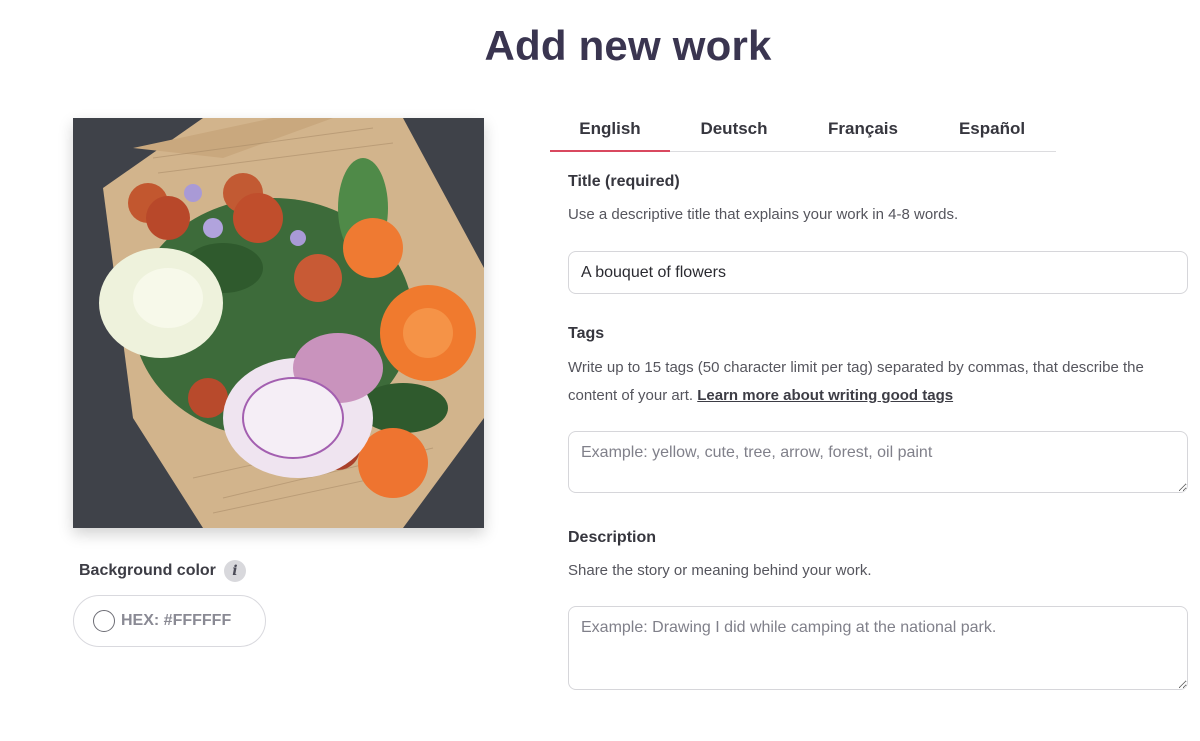 The height and width of the screenshot is (741, 1200). Describe the element at coordinates (234, 571) in the screenshot. I see `info-icon: i` at that location.